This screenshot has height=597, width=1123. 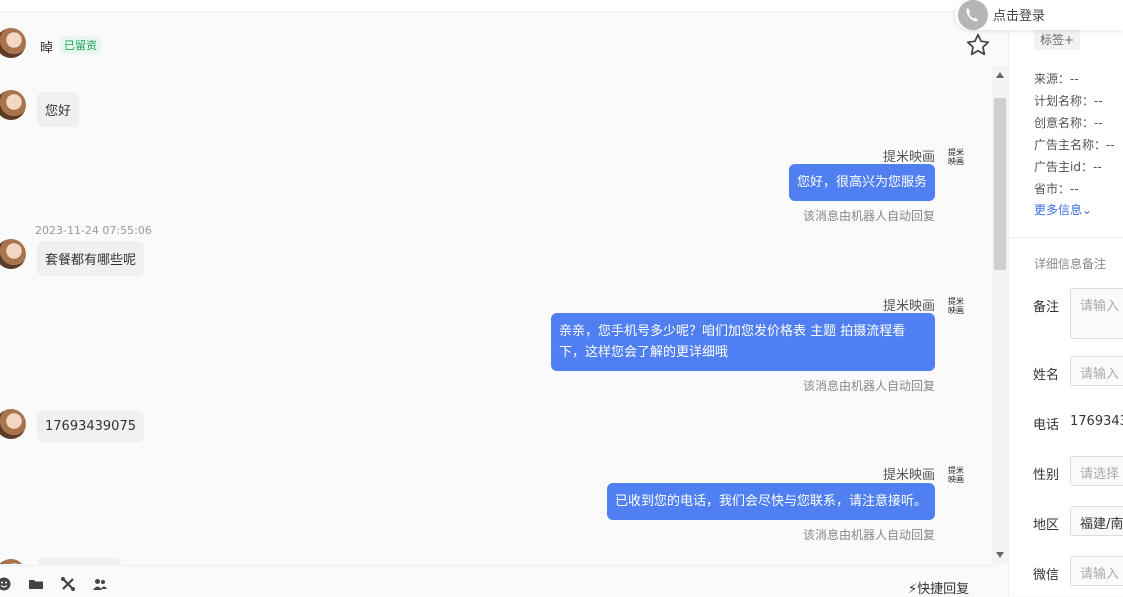 What do you see at coordinates (913, 589) in the screenshot?
I see `lightning-icon: ⚡` at bounding box center [913, 589].